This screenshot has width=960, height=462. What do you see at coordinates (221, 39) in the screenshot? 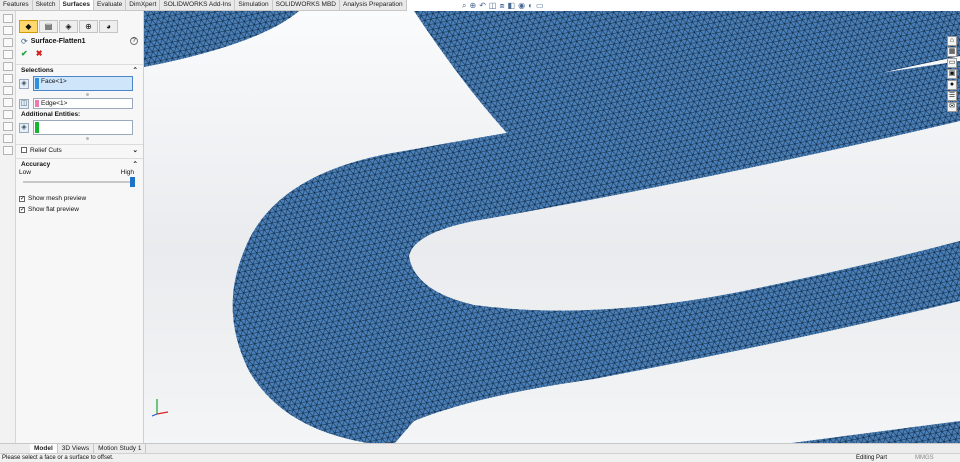
I see `mesh-band-top` at bounding box center [221, 39].